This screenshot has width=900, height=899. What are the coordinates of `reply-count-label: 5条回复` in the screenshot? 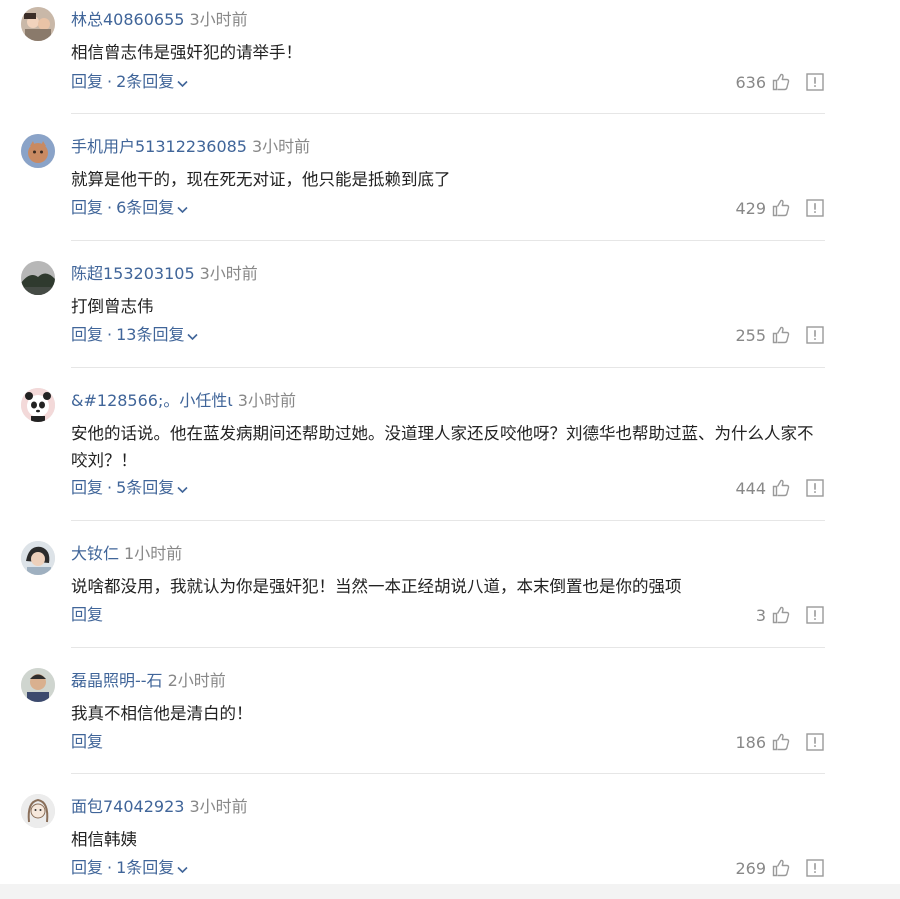 It's located at (145, 487).